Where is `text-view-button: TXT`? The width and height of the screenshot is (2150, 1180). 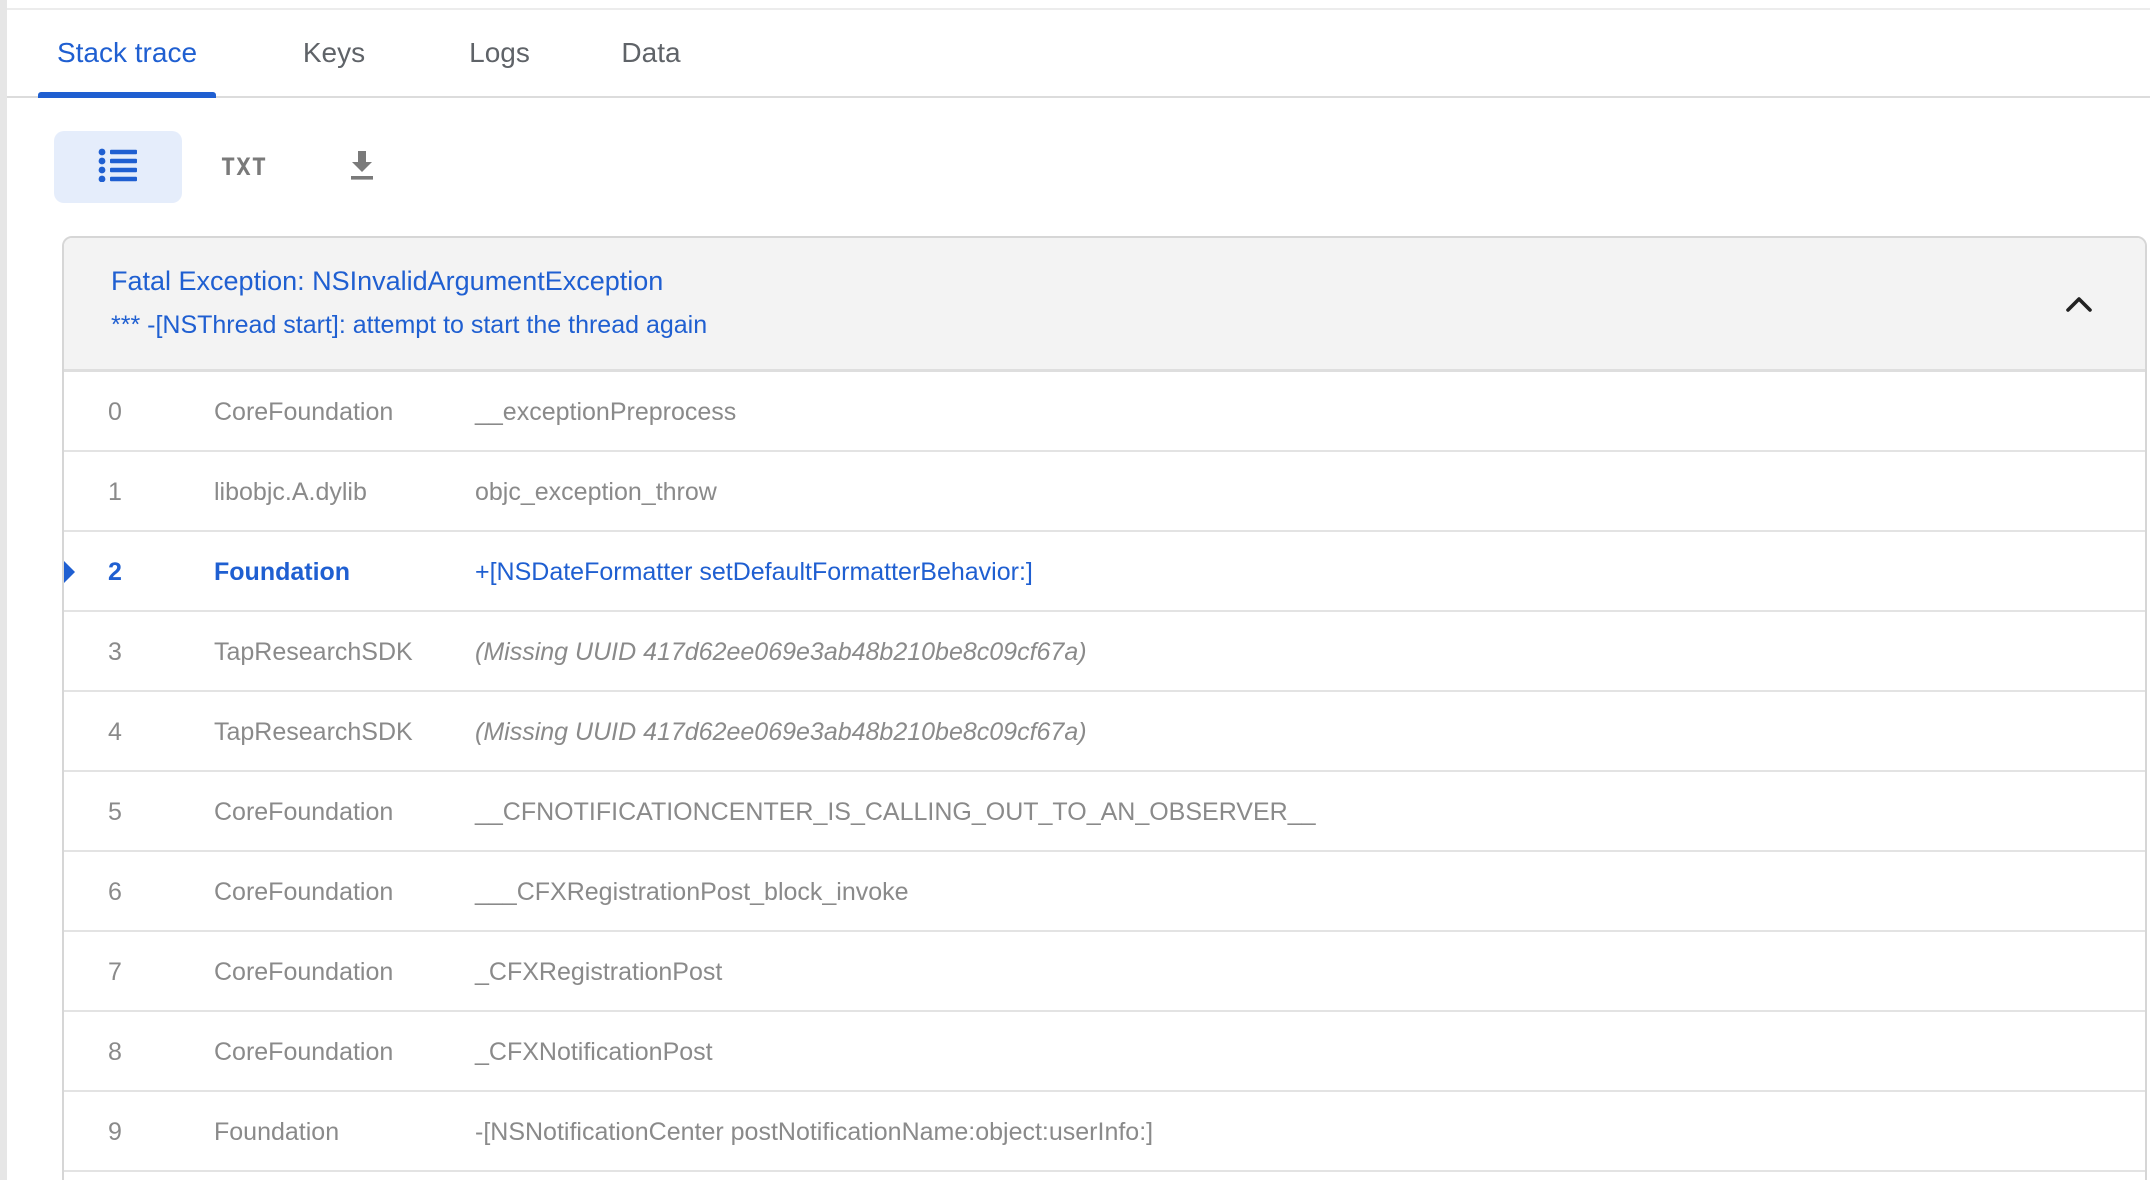
text-view-button: TXT is located at coordinates (244, 167).